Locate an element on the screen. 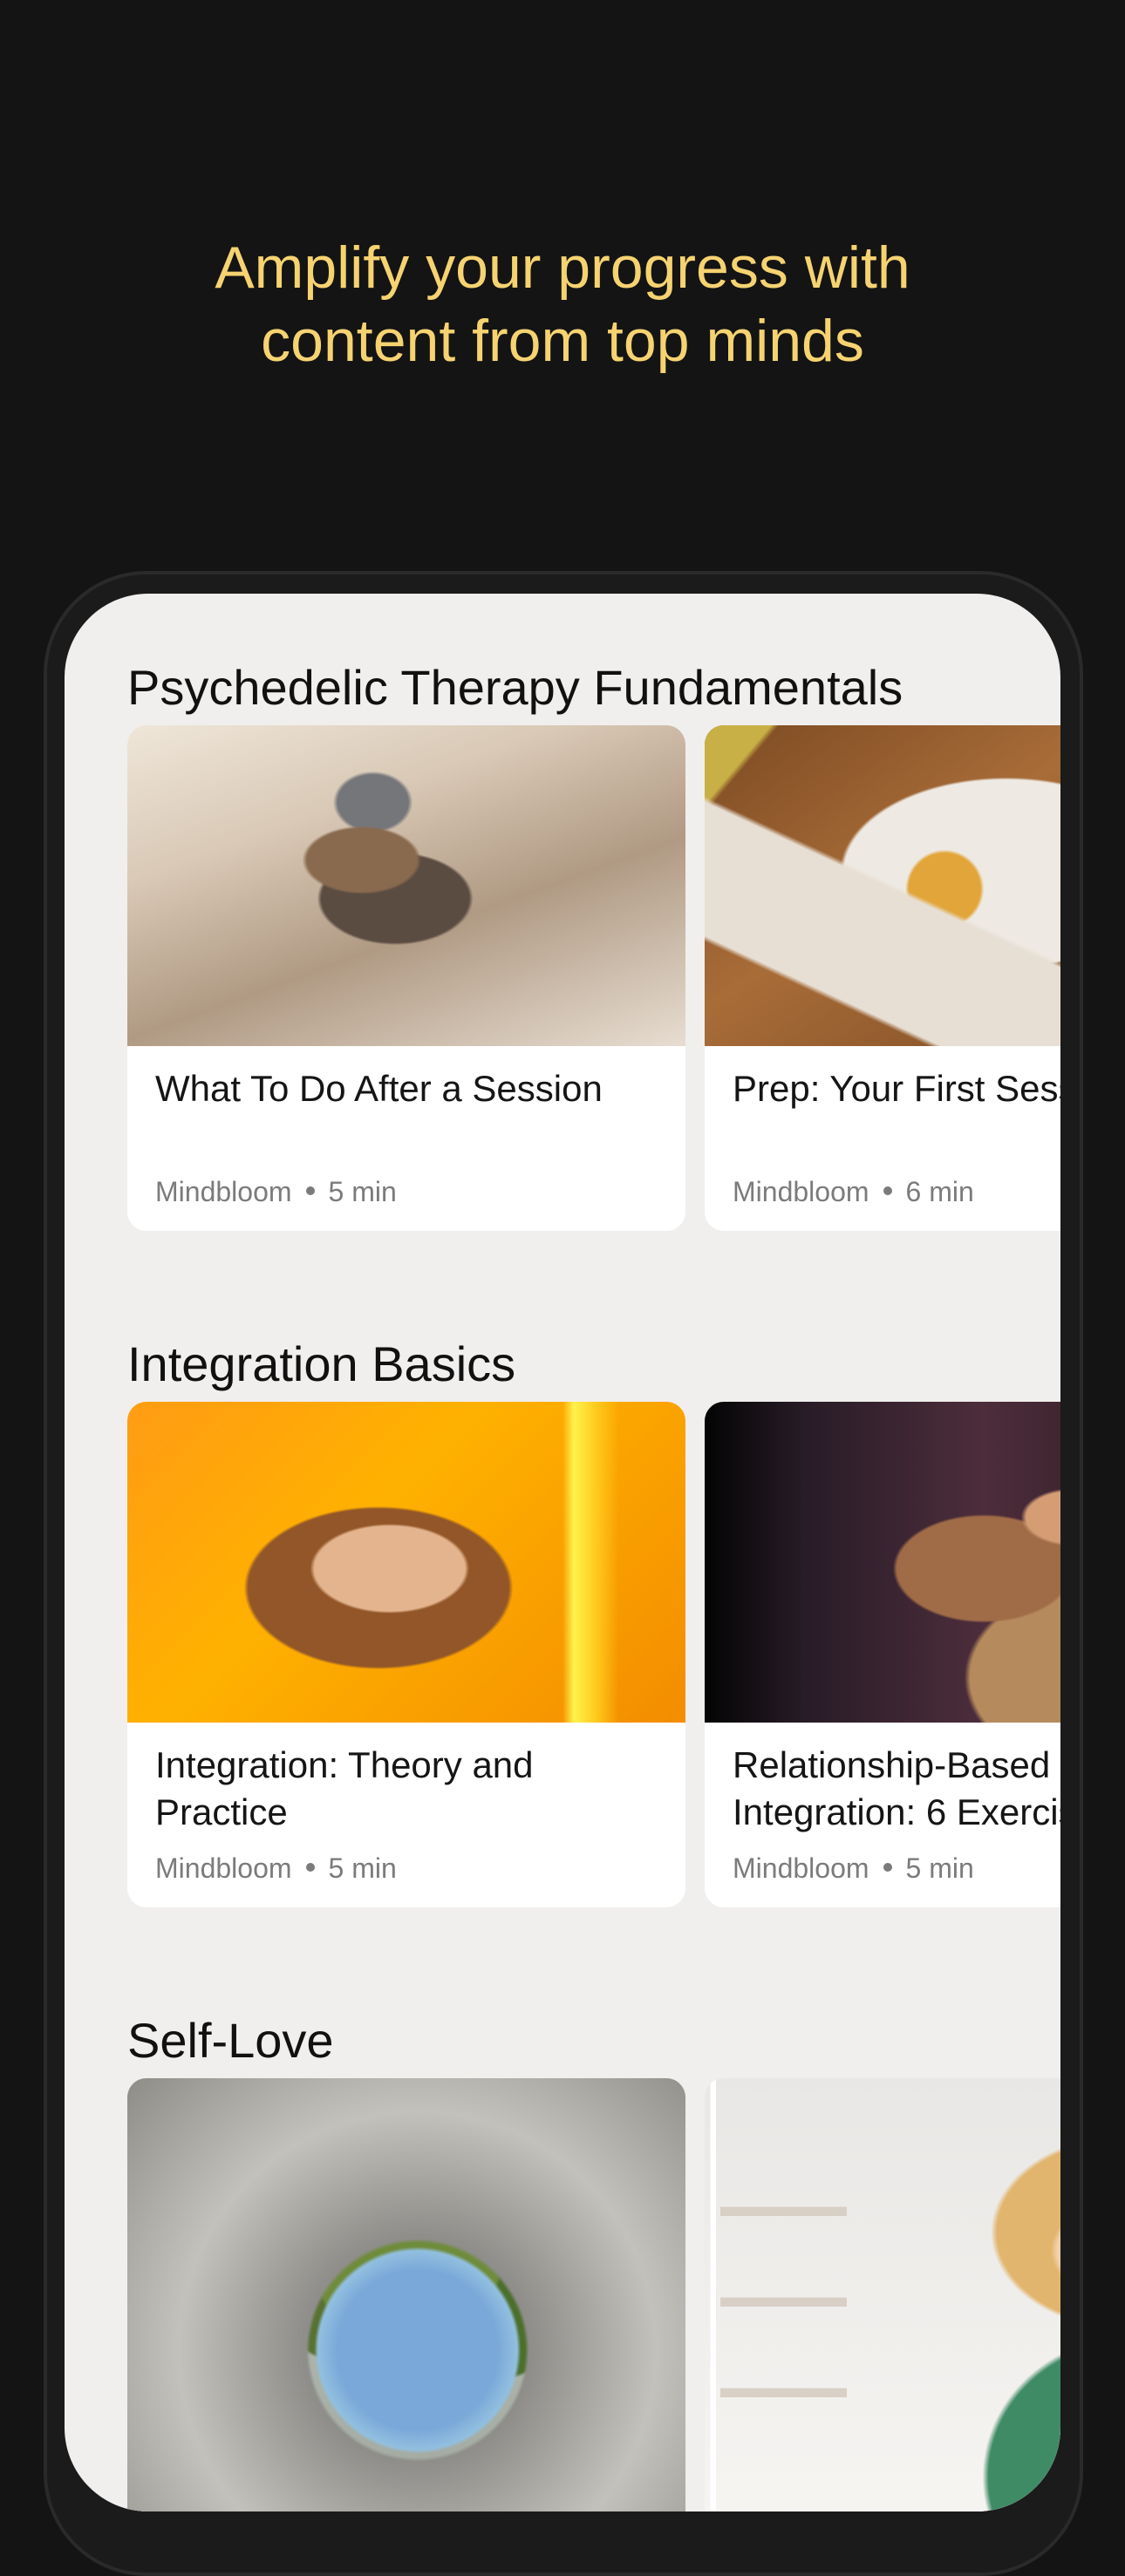 This screenshot has width=1125, height=2576. woman-in-golden-light-image is located at coordinates (406, 1562).